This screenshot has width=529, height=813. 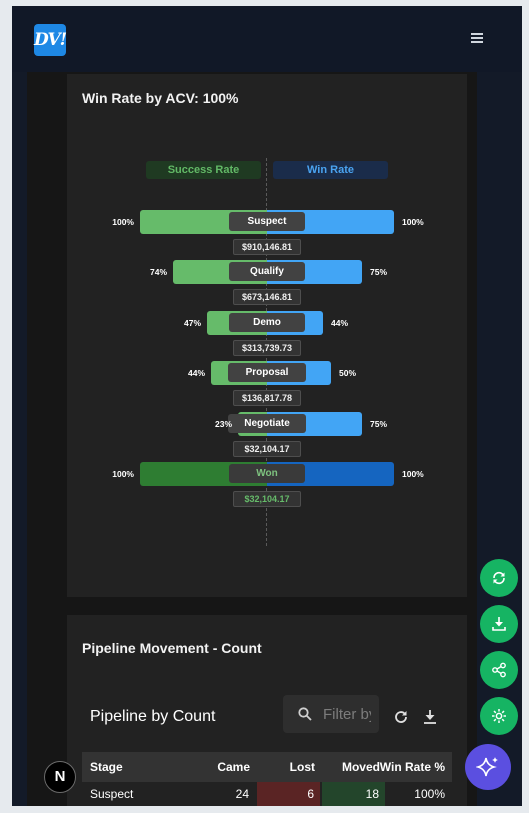 I want to click on col-came: Came, so click(x=233, y=767).